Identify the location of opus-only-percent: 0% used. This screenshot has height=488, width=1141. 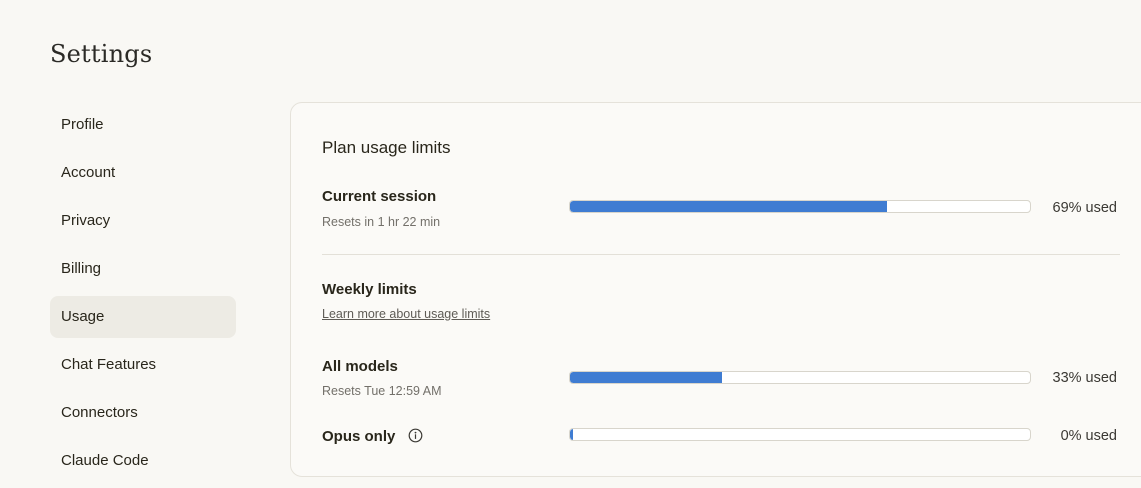
(1088, 436).